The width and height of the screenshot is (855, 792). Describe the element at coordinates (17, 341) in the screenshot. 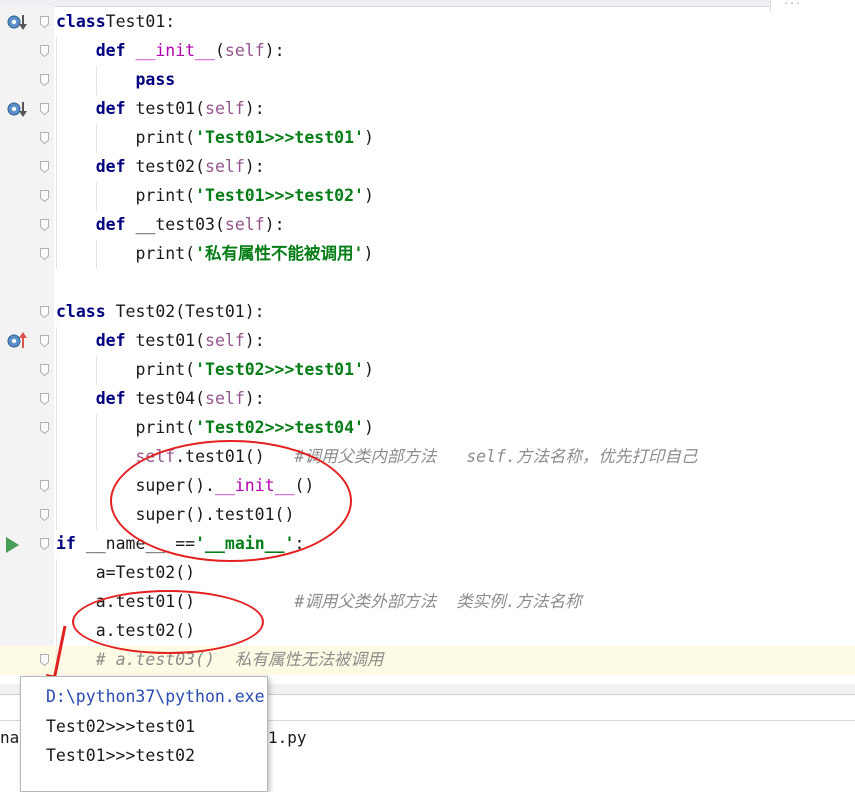

I see `implement-up-icon` at that location.